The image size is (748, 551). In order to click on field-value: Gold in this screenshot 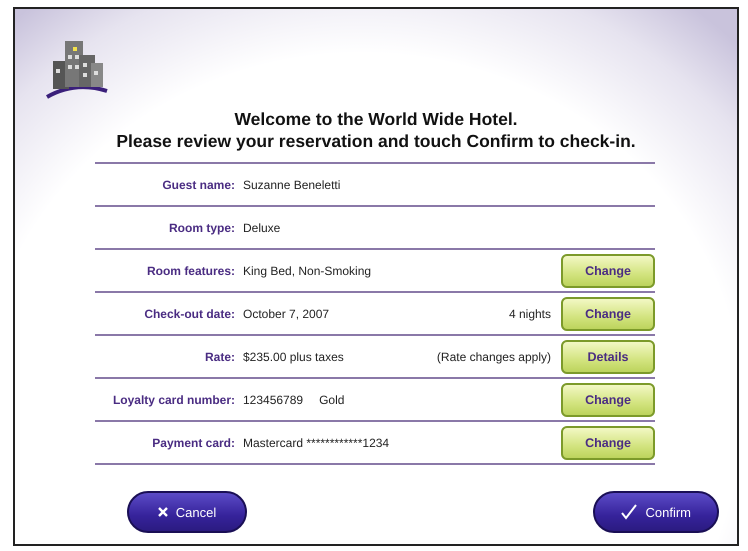, I will do `click(331, 399)`.